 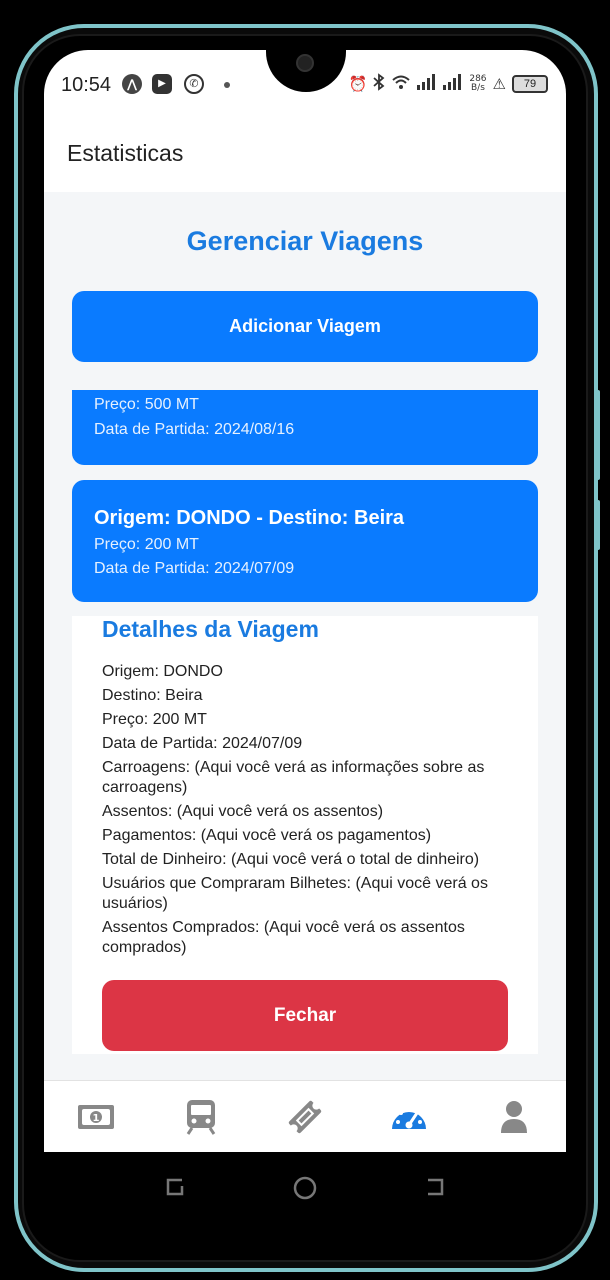 What do you see at coordinates (227, 85) in the screenshot?
I see `more-notifications-dot` at bounding box center [227, 85].